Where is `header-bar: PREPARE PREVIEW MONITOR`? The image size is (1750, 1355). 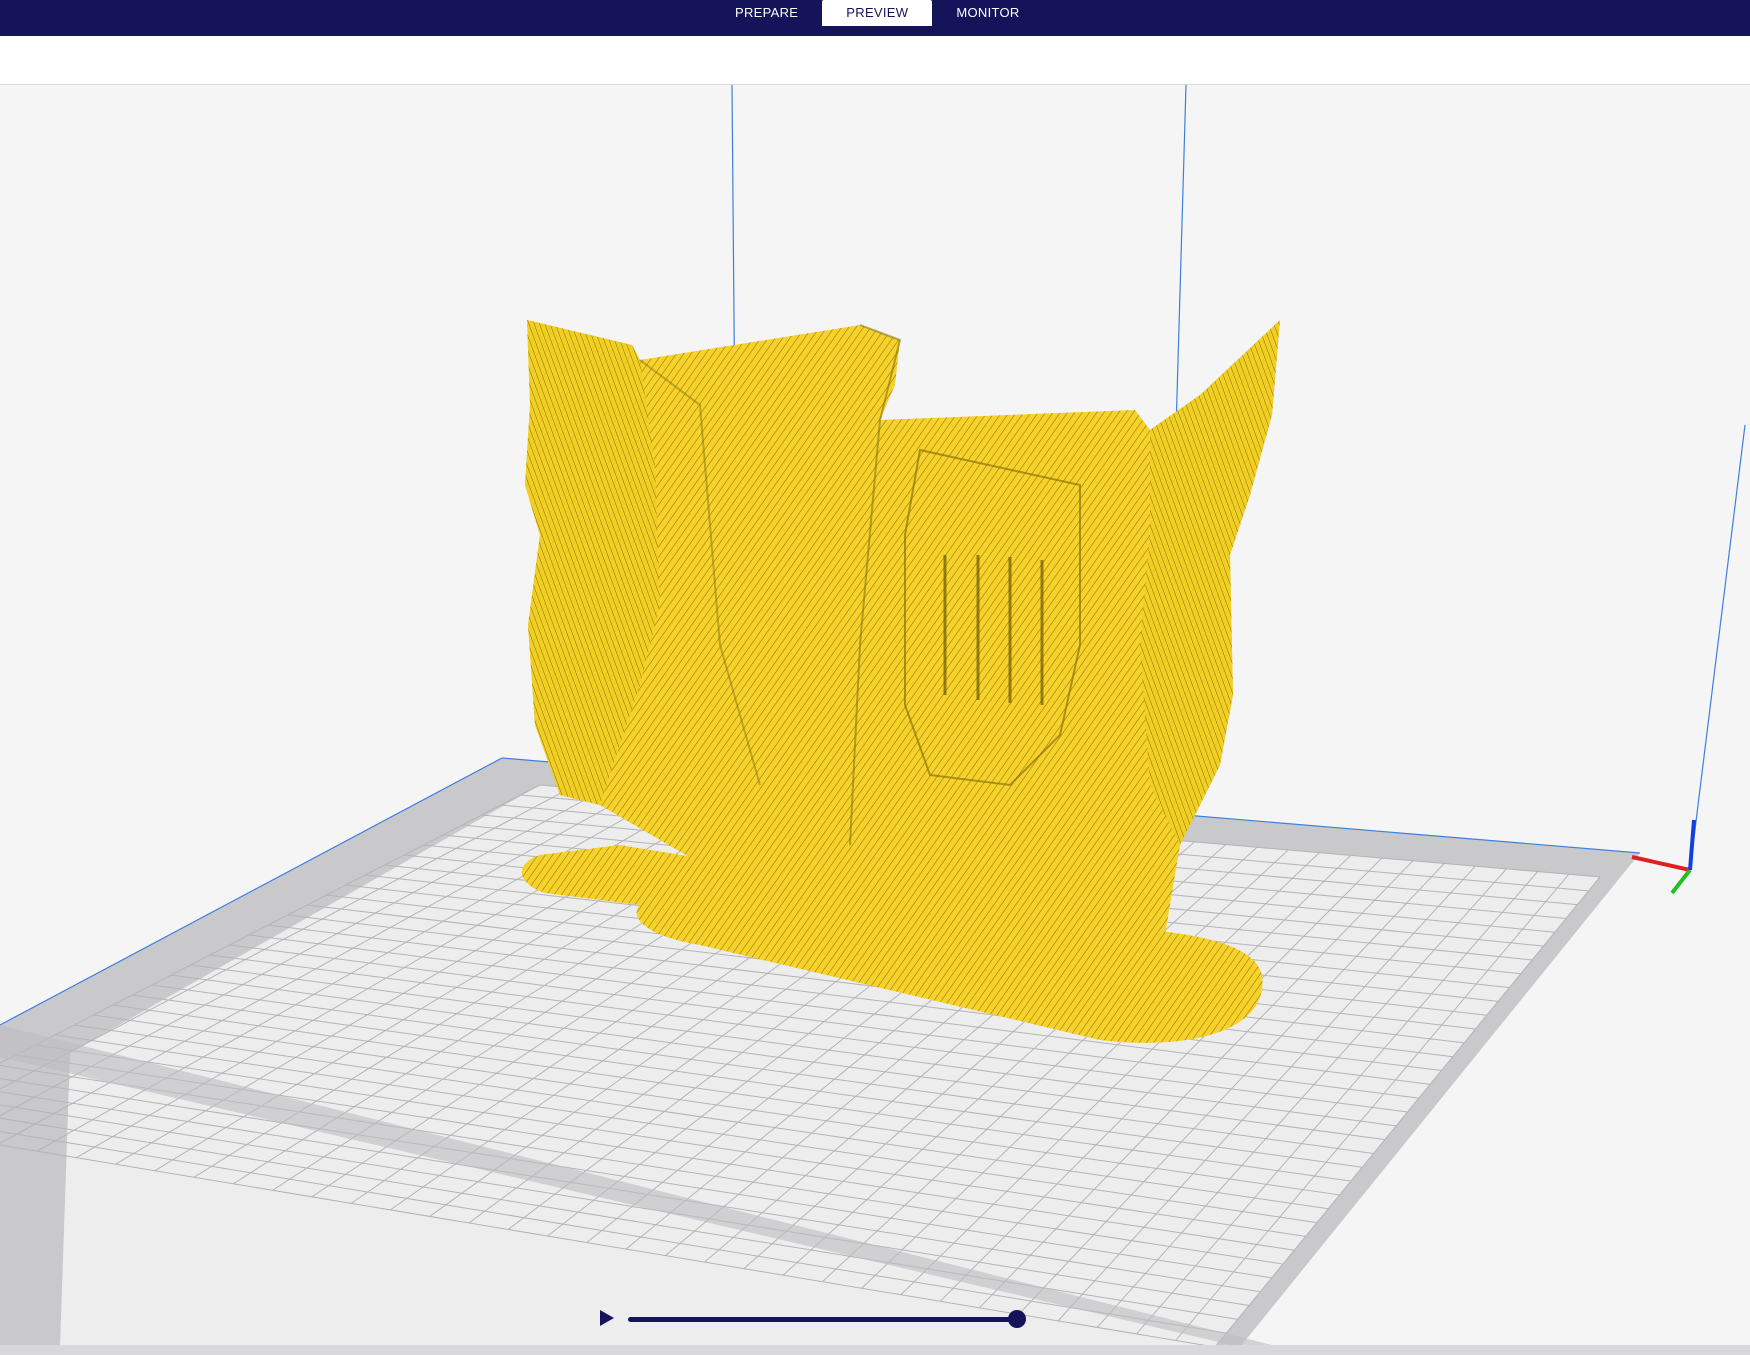 header-bar: PREPARE PREVIEW MONITOR is located at coordinates (875, 18).